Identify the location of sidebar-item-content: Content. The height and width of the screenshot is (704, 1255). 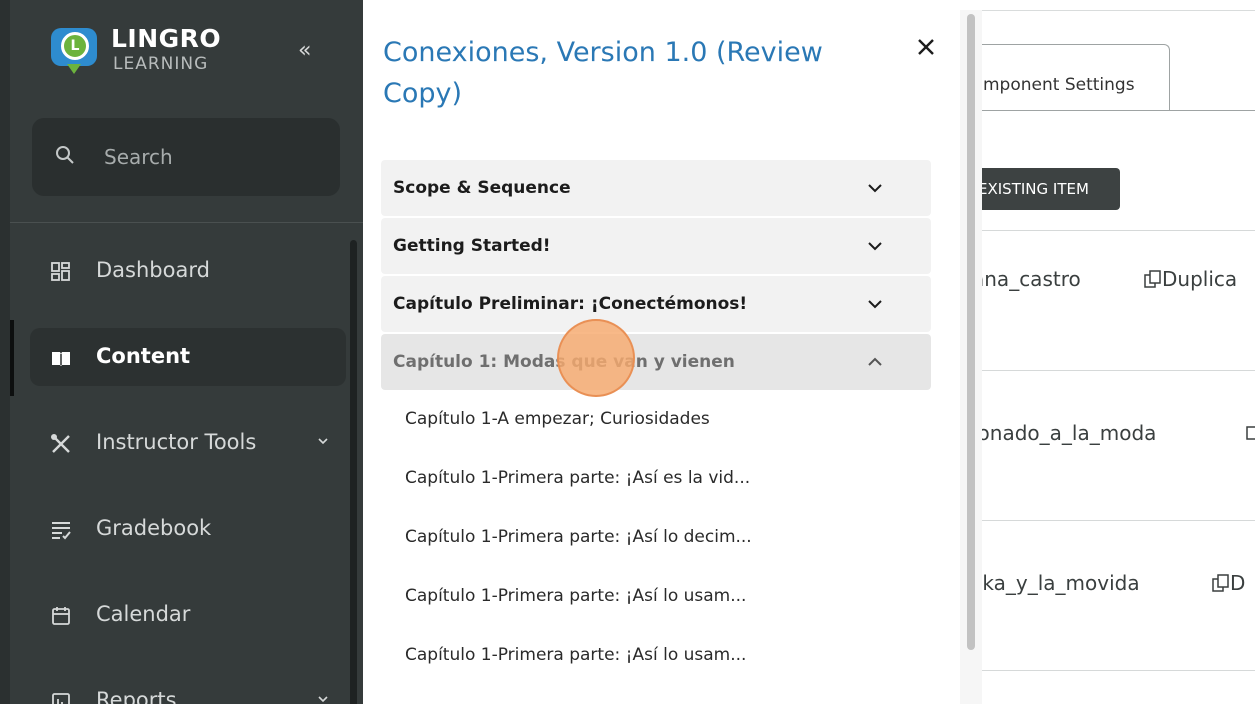
(188, 357).